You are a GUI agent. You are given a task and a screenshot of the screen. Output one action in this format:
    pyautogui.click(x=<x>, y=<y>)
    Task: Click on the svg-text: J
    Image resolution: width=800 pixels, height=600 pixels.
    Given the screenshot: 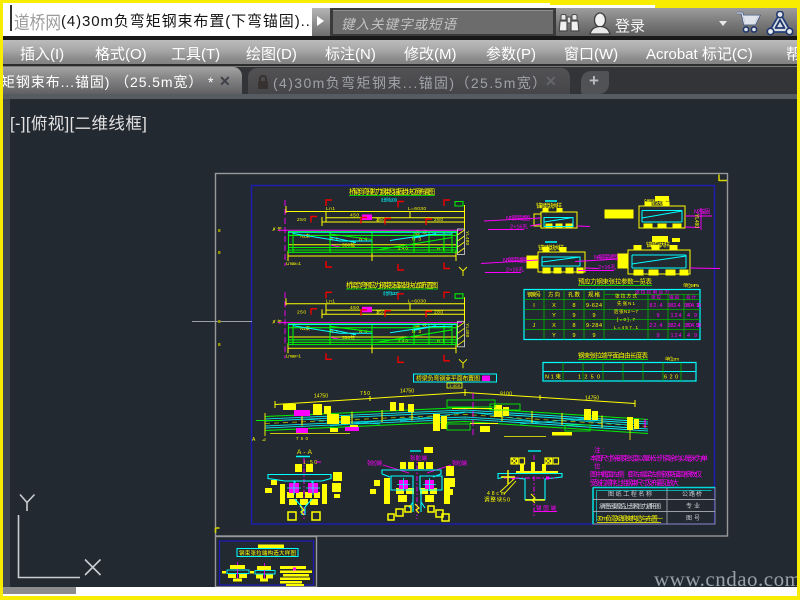 What is the action you would take?
    pyautogui.click(x=534, y=326)
    